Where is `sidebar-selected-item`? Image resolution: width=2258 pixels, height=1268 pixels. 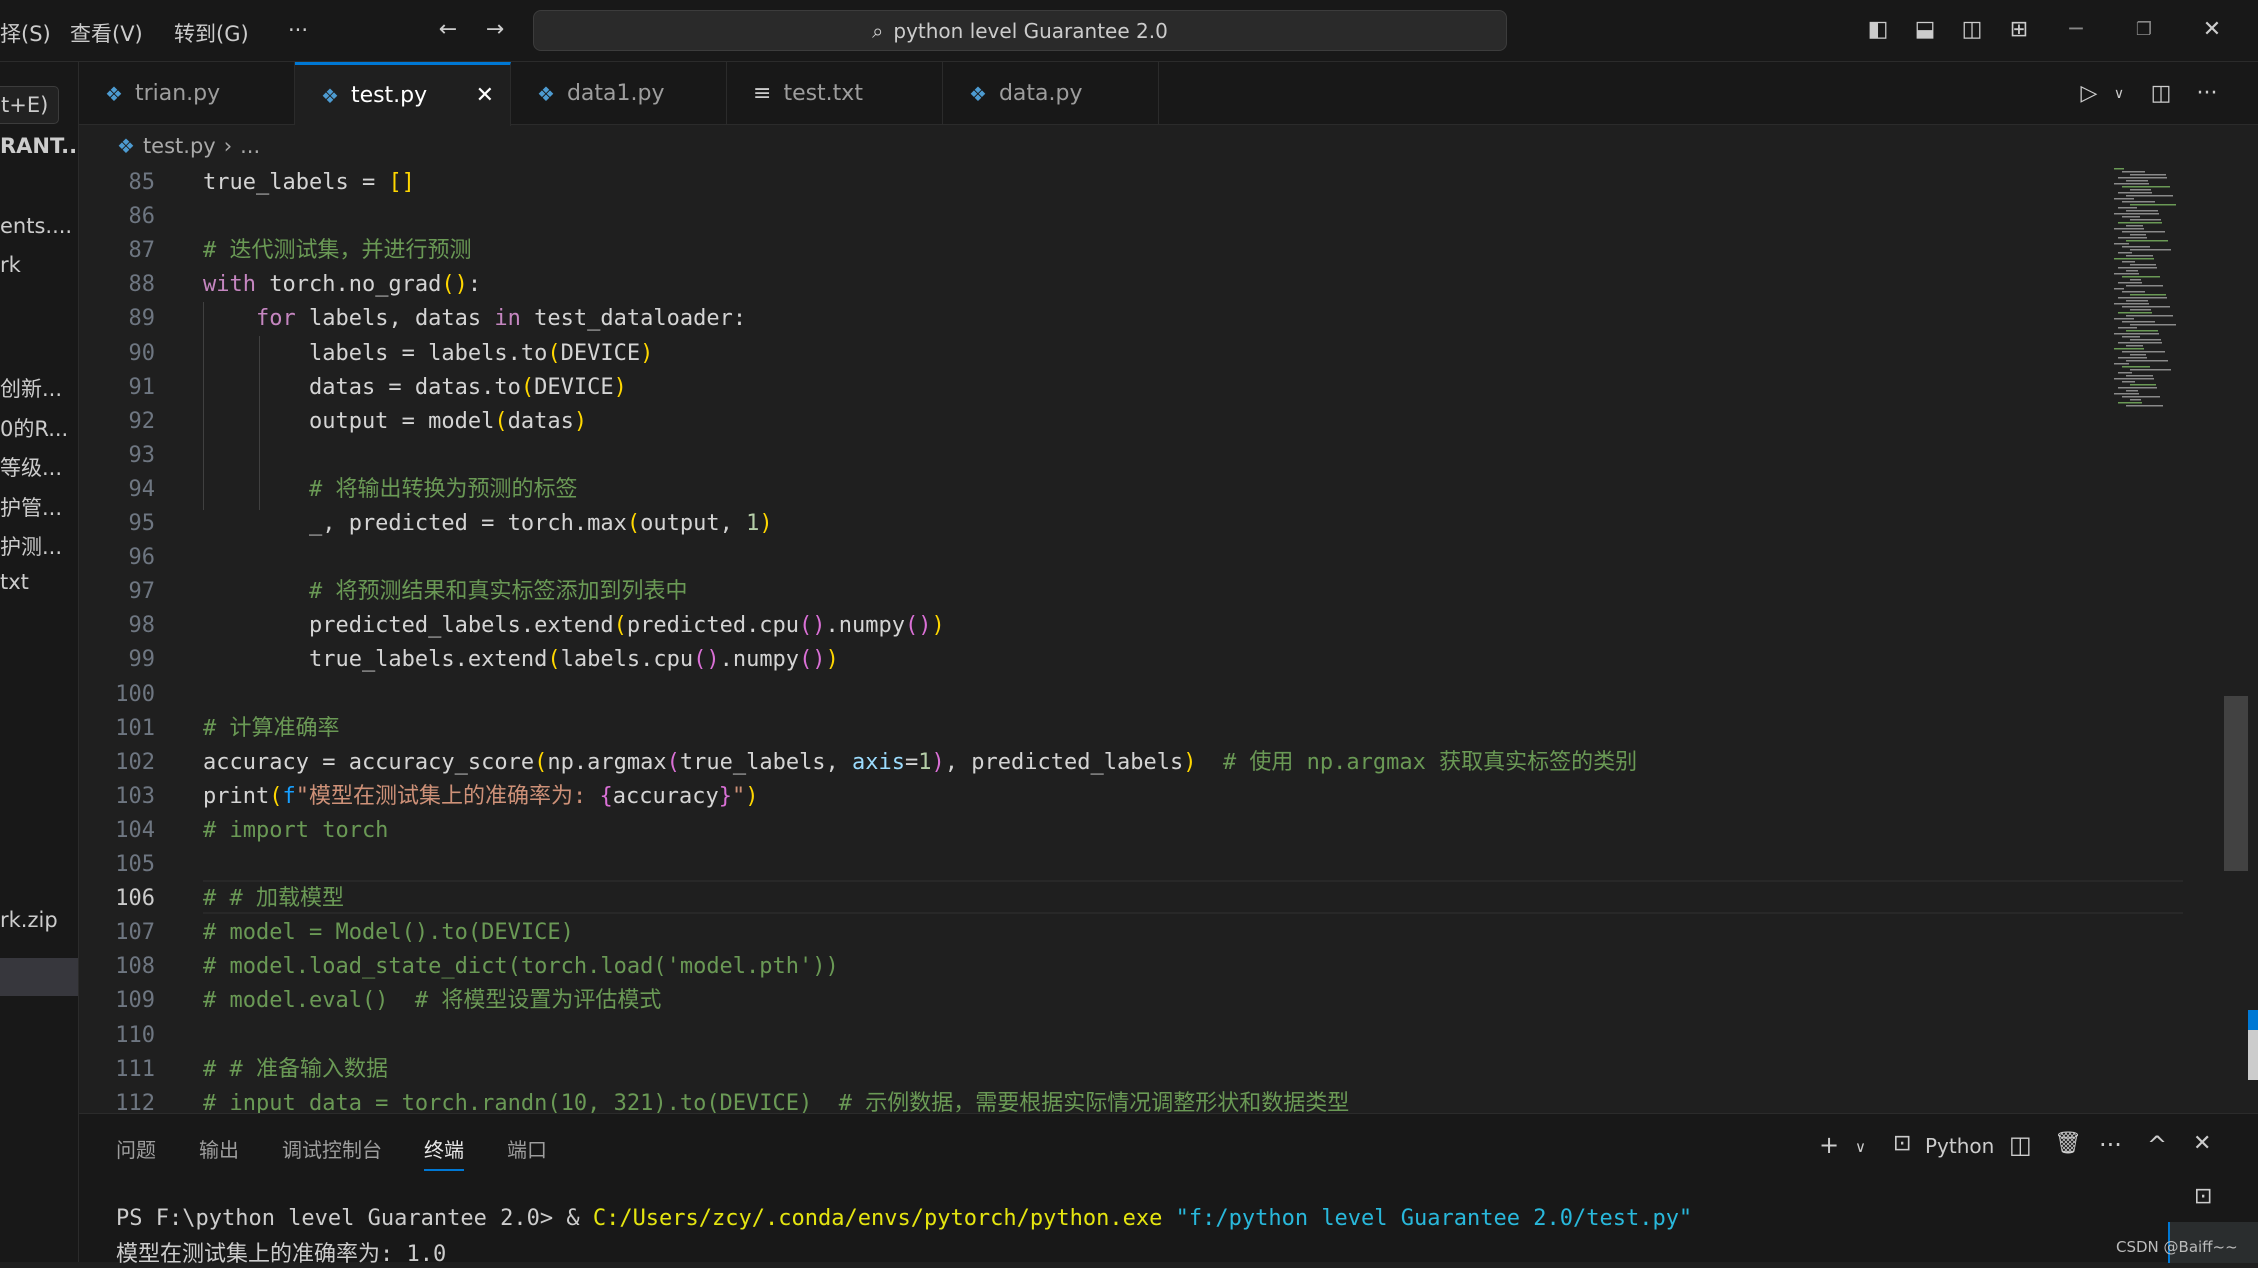 sidebar-selected-item is located at coordinates (39, 977).